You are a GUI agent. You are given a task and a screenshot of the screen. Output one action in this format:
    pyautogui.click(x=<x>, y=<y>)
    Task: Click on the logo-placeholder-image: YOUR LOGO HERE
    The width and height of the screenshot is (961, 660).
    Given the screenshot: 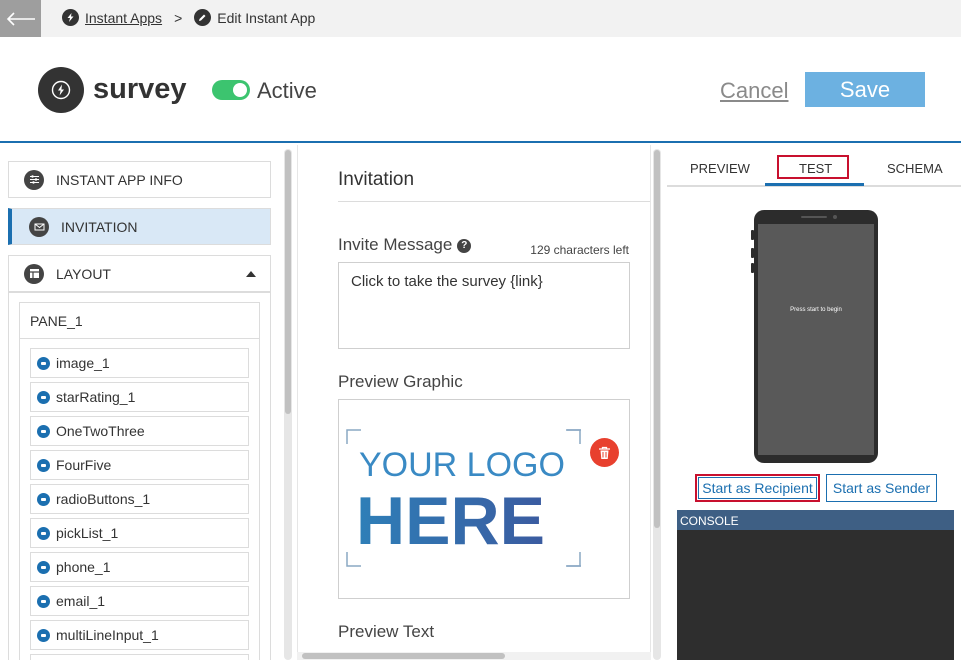 What is the action you would take?
    pyautogui.click(x=463, y=498)
    